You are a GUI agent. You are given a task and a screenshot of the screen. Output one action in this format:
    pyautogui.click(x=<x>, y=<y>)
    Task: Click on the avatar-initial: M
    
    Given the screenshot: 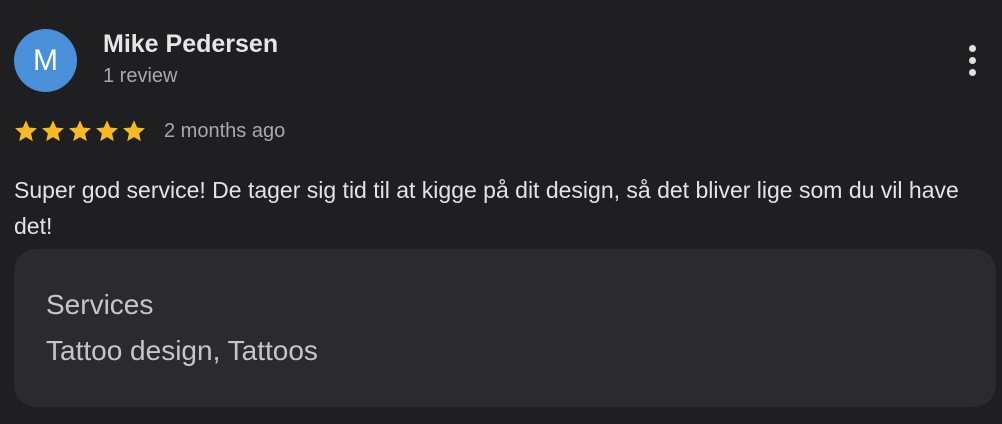 What is the action you would take?
    pyautogui.click(x=45, y=60)
    